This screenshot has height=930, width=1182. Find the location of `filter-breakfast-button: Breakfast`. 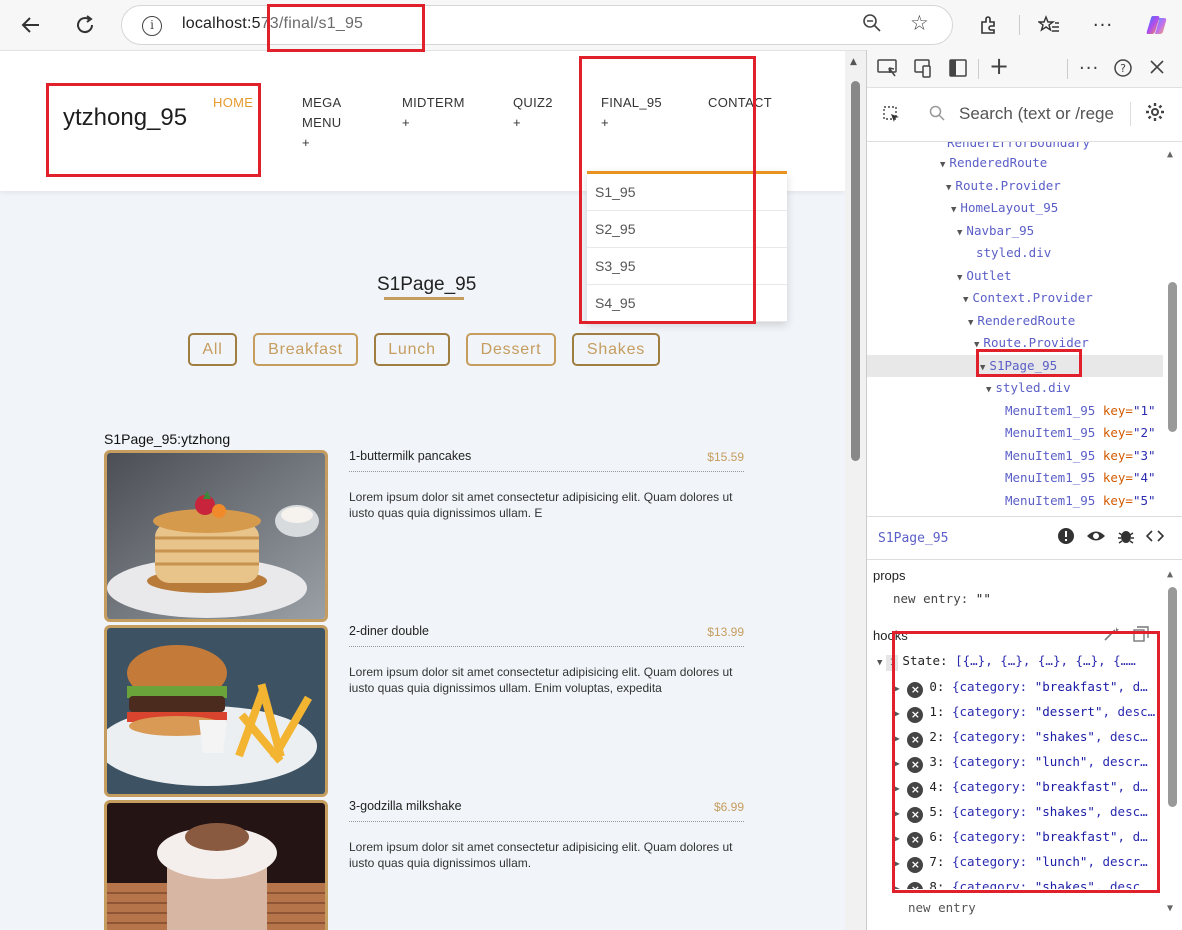

filter-breakfast-button: Breakfast is located at coordinates (305, 349).